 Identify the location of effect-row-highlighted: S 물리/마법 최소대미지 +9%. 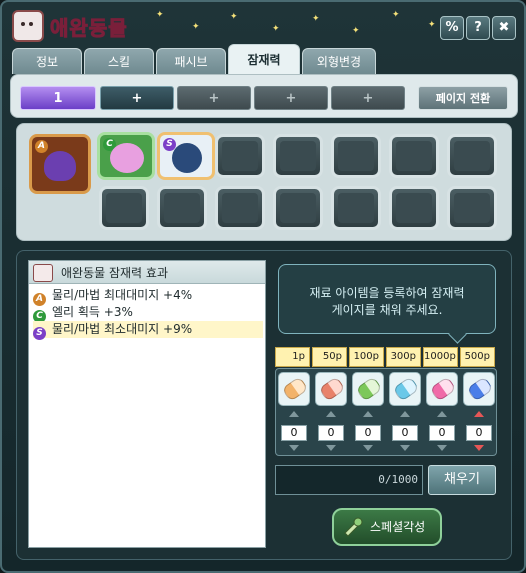
(148, 330).